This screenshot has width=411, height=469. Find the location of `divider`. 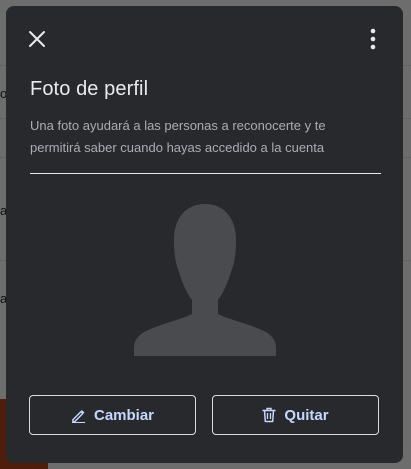

divider is located at coordinates (205, 173).